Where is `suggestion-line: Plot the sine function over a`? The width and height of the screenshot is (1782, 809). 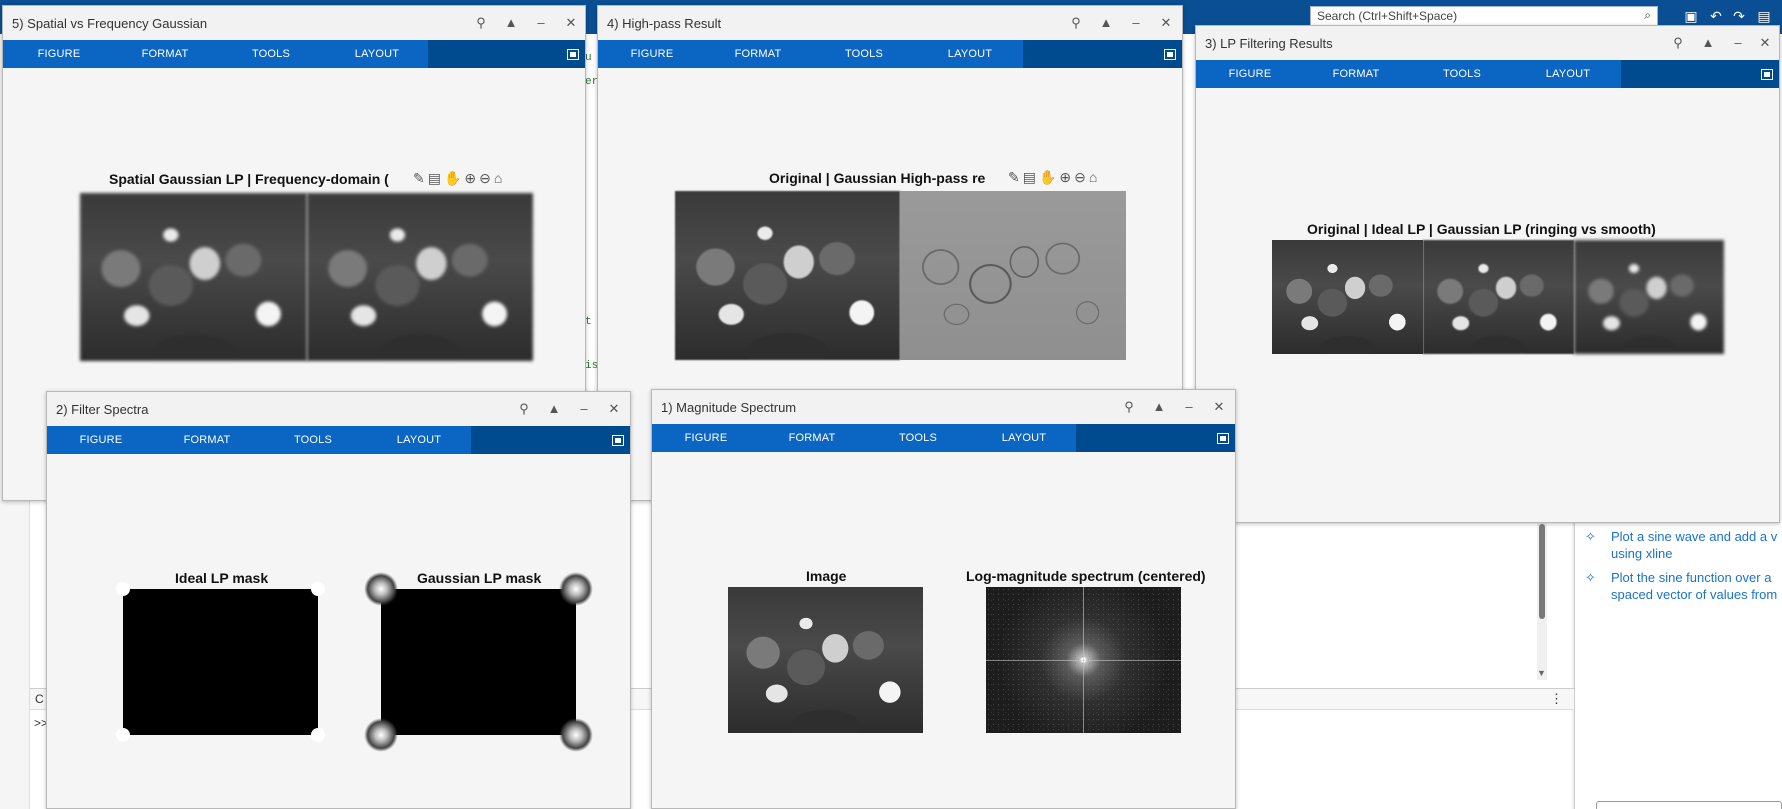 suggestion-line: Plot the sine function over a is located at coordinates (1691, 577).